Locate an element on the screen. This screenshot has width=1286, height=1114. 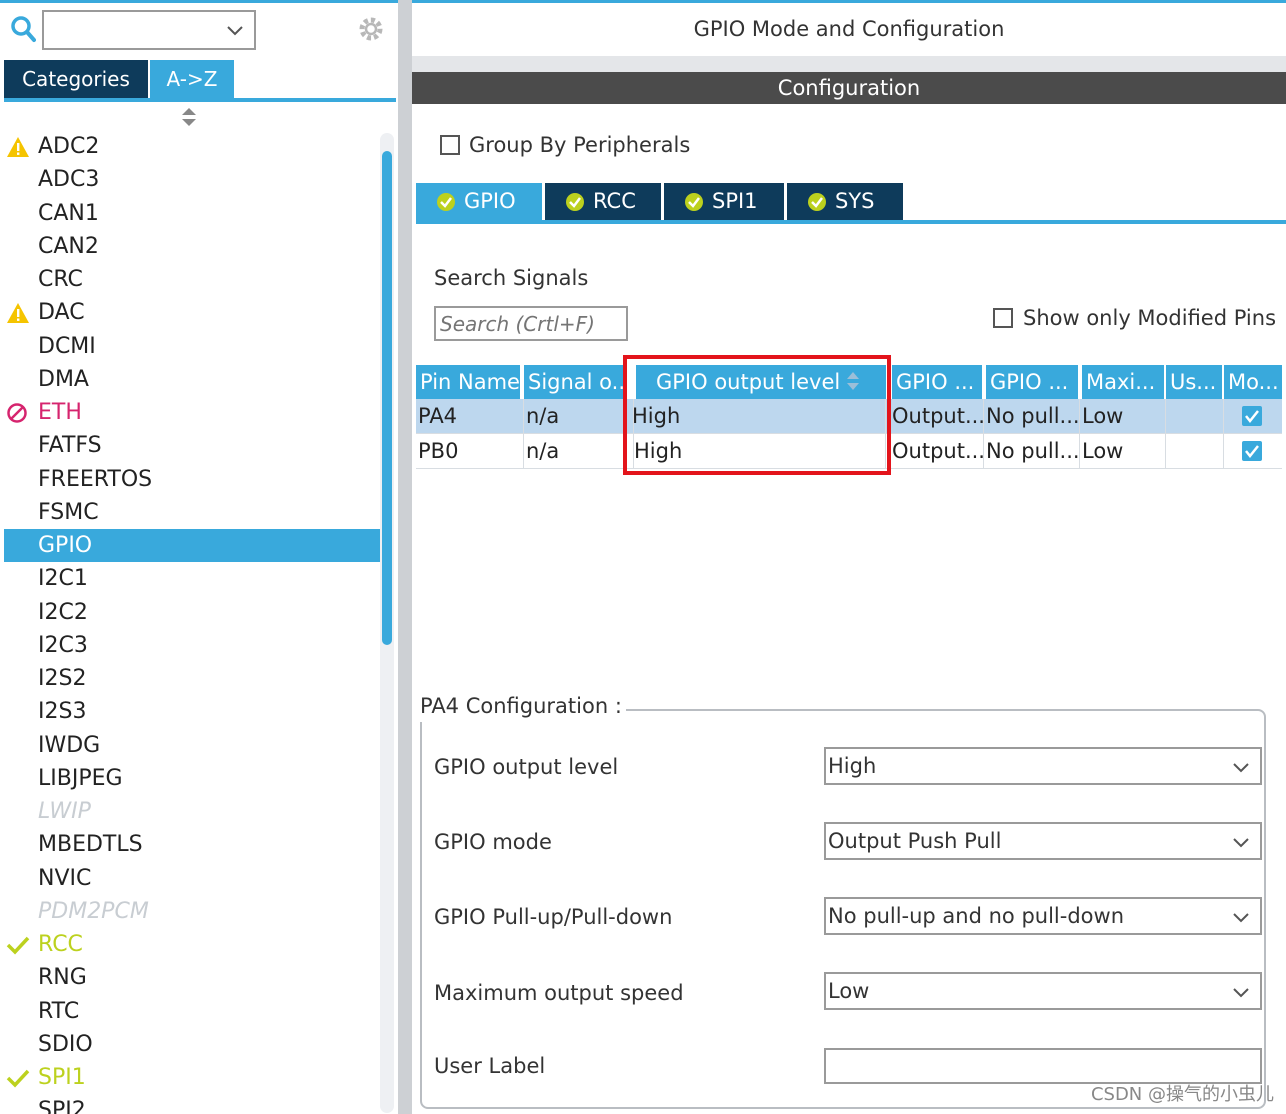
max-output-speed-label: Maximum output speed is located at coordinates (559, 993).